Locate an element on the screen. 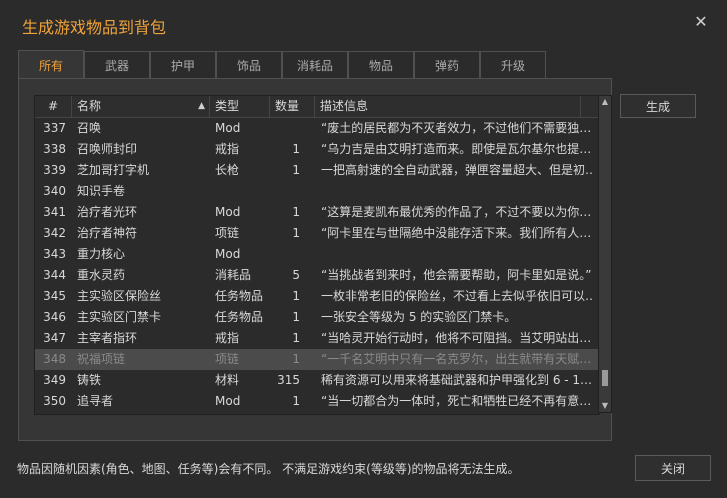 The image size is (727, 498). row-type: 项链 is located at coordinates (227, 233).